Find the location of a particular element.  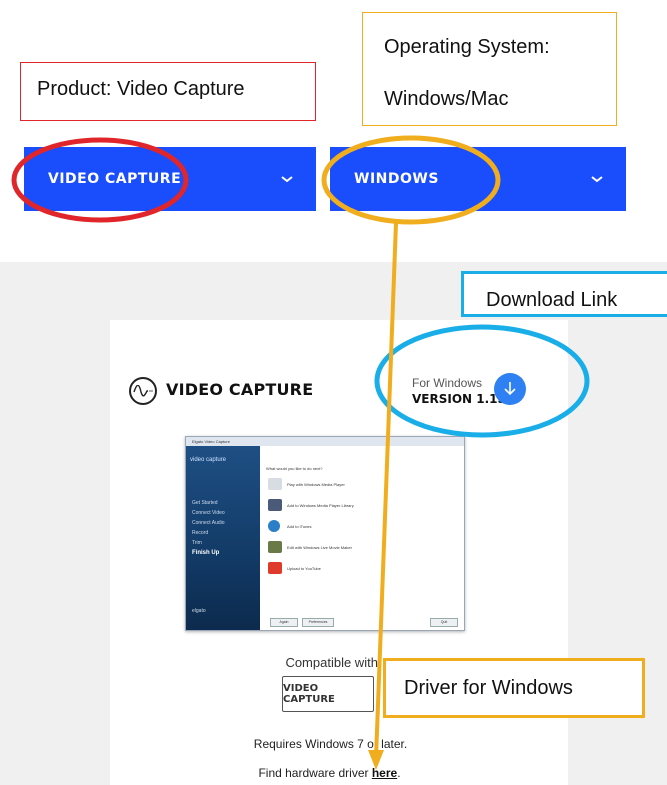

download-arrow-icon is located at coordinates (510, 389).